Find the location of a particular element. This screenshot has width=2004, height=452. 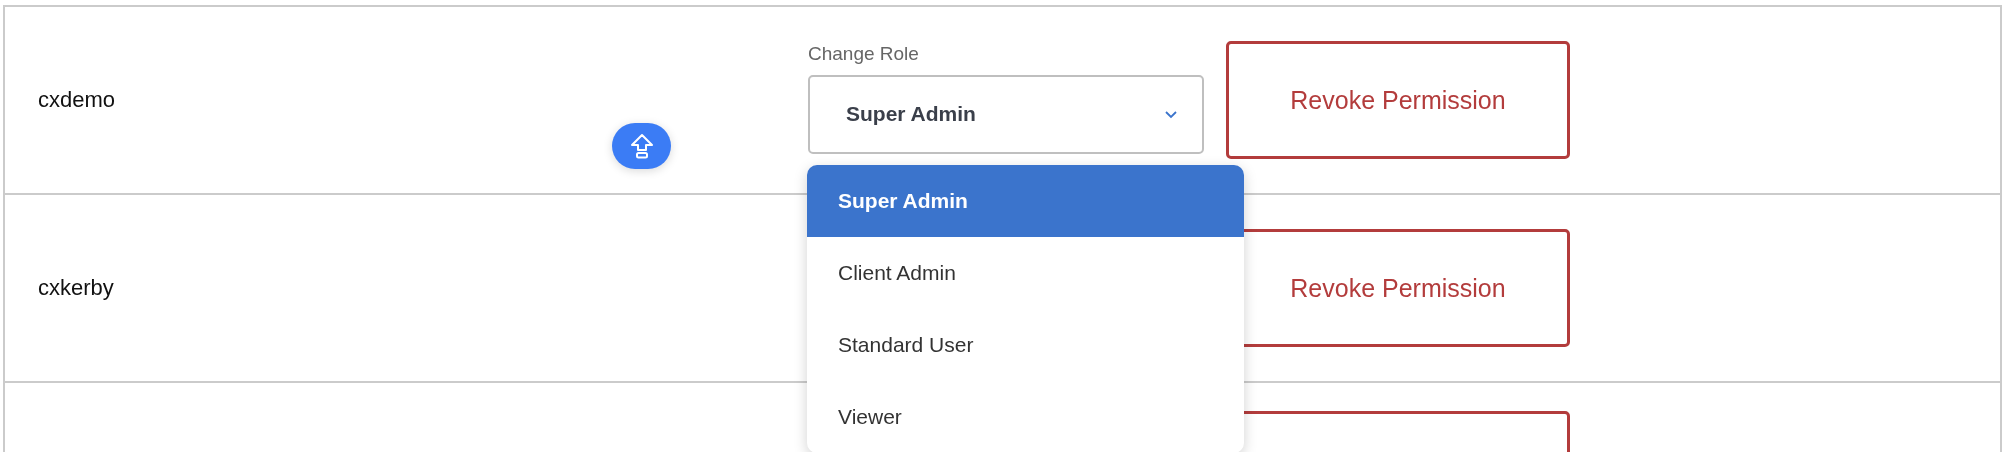

arrow-up-icon is located at coordinates (641, 146).